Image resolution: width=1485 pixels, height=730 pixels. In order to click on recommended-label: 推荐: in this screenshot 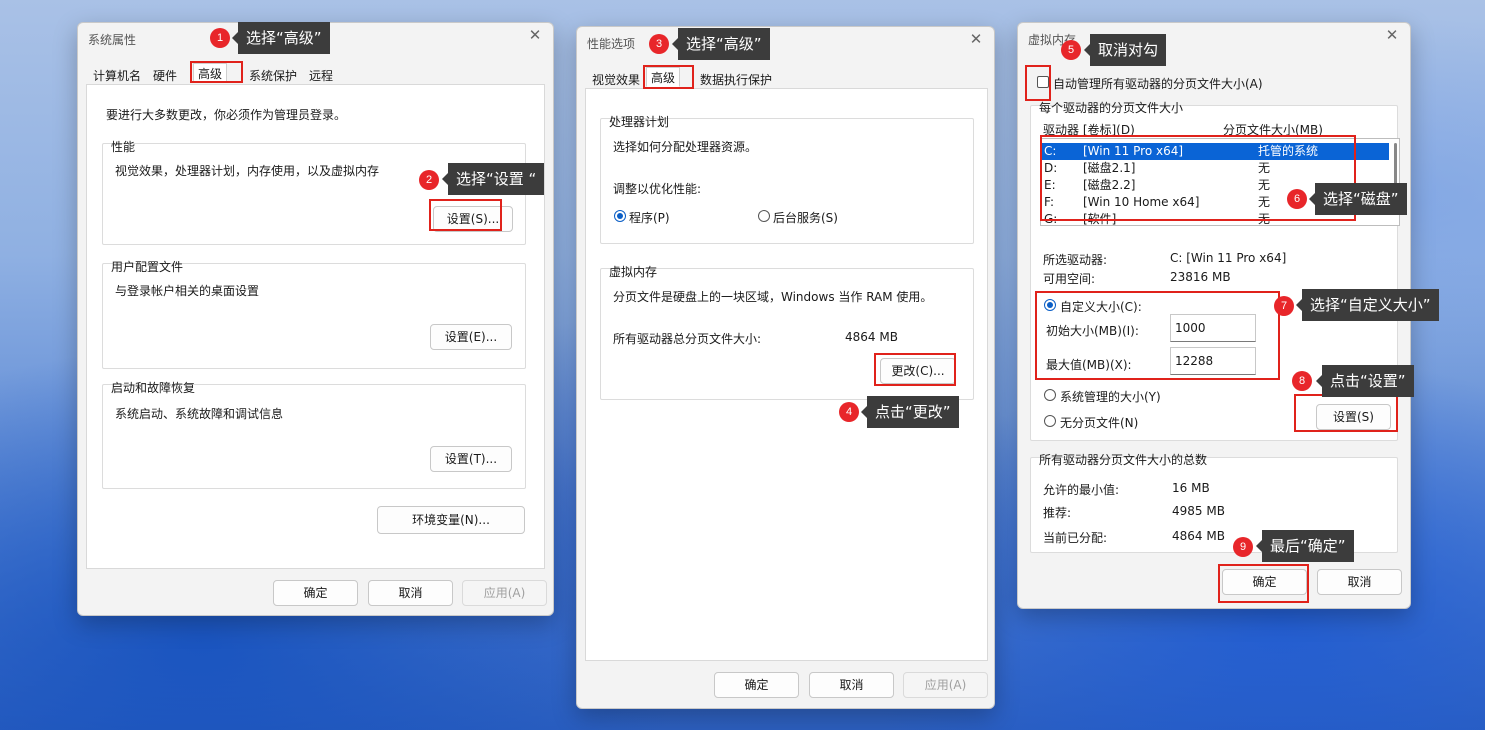, I will do `click(1057, 513)`.